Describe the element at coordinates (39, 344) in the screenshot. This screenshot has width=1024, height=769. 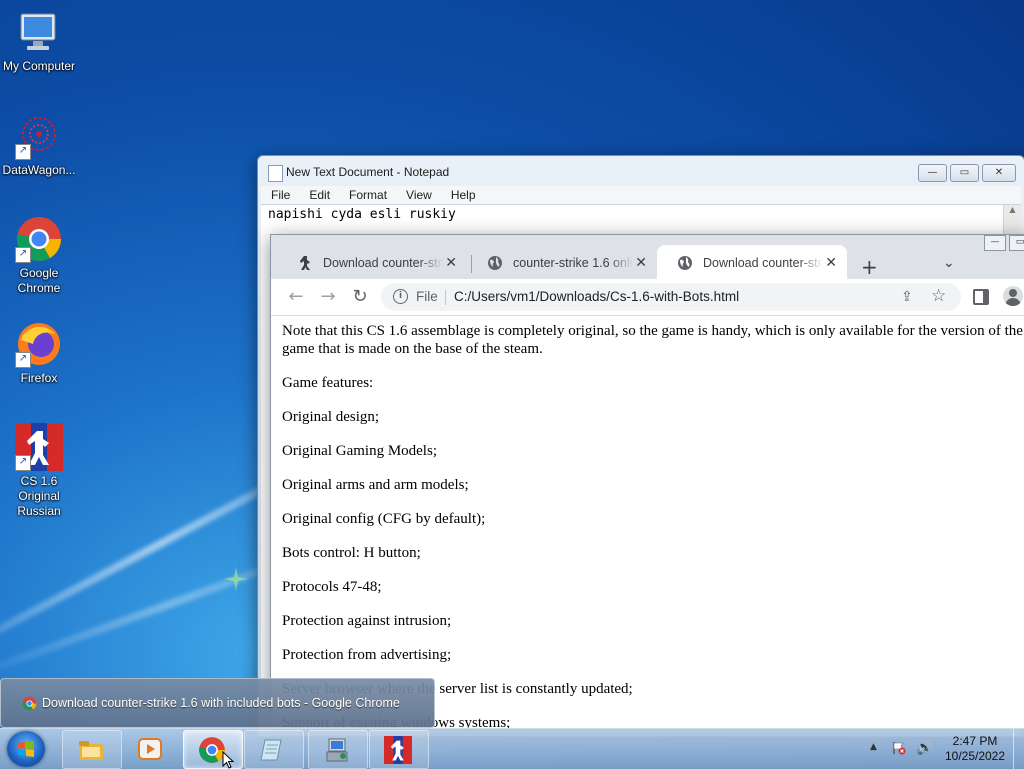
I see `firefox-icon: ↗` at that location.